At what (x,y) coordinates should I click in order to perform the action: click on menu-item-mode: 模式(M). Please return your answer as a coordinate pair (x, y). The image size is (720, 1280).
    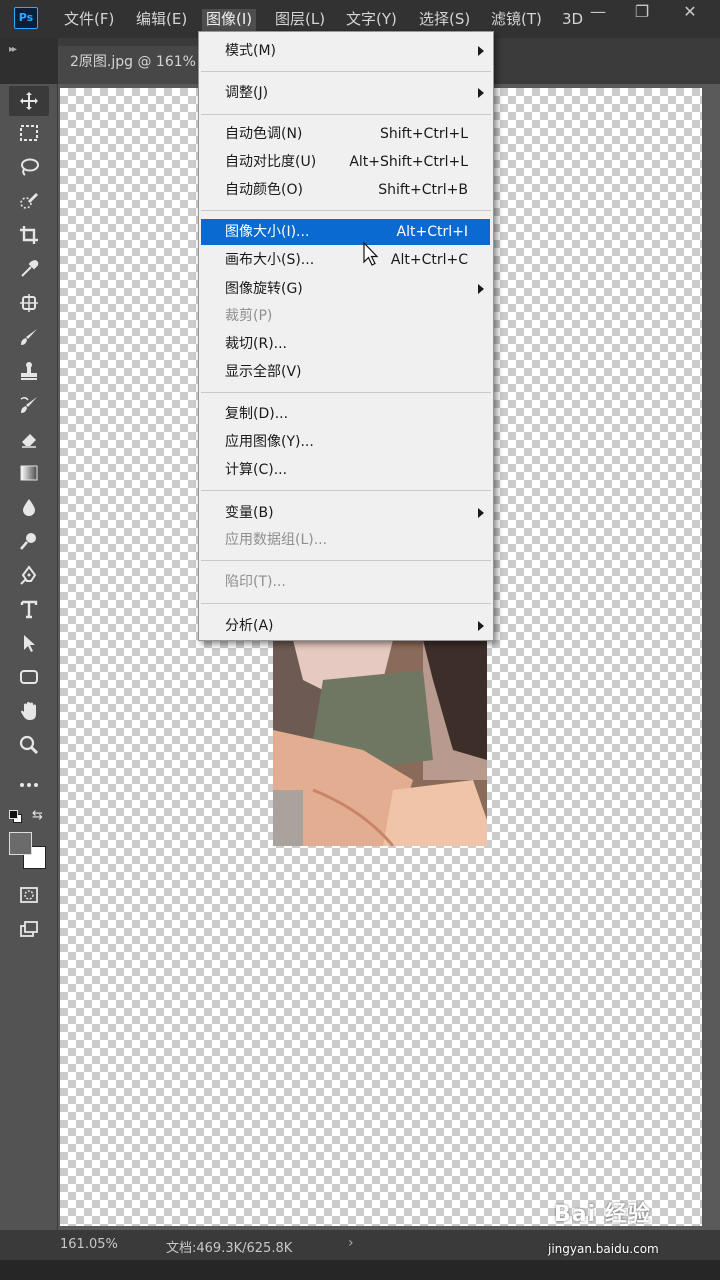
    Looking at the image, I should click on (345, 51).